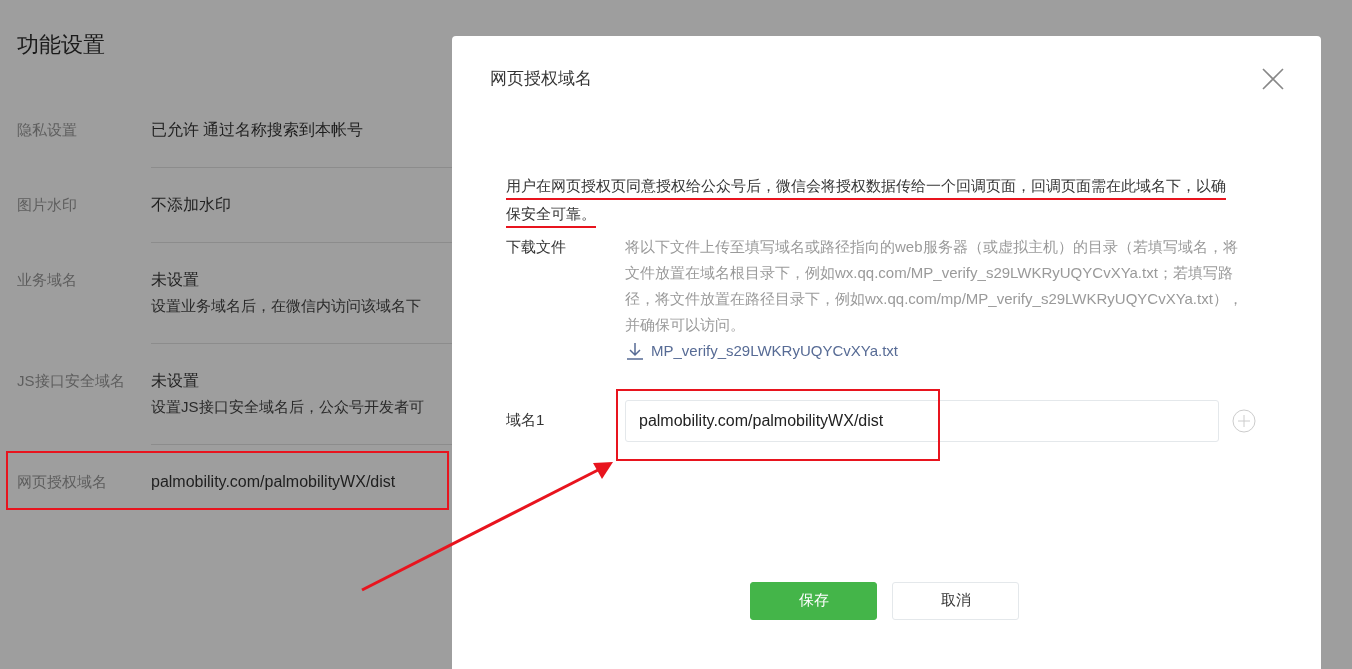 The image size is (1352, 669). I want to click on download-instructions: 将以下文件上传至填写域名或路径指向的web服务器（或虚拟主机）的目录（若填写域名，将文件放置在域名根目录下，例如wx.qq.com/MP_verify_s29LWKRyUQYCvXYa.txt；若填写路径，将文件放置在路径目录下，例如wx.qq.com/mp/MP_verify_s29LWKRyUQYCvXYa.txt），并确保可以访问。, so click(934, 285).